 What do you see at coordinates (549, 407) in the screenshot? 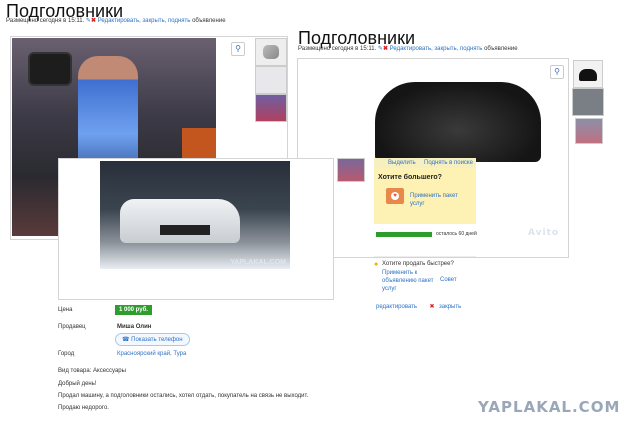
I see `site-watermark: YAPLAKAL.COM` at bounding box center [549, 407].